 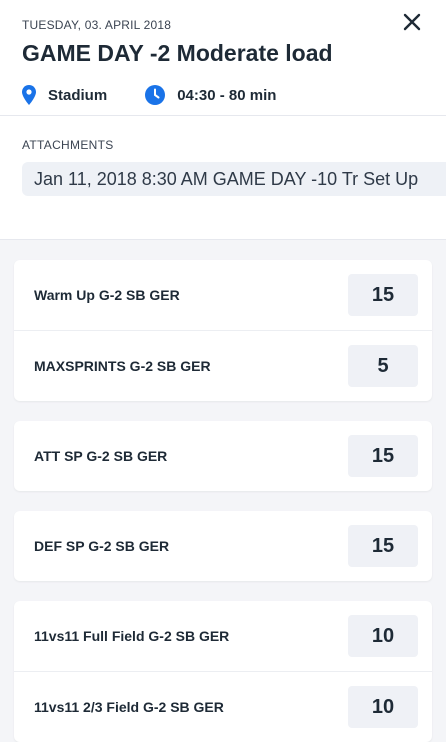 I want to click on event-title: GAME DAY -2 Moderate load, so click(x=177, y=53).